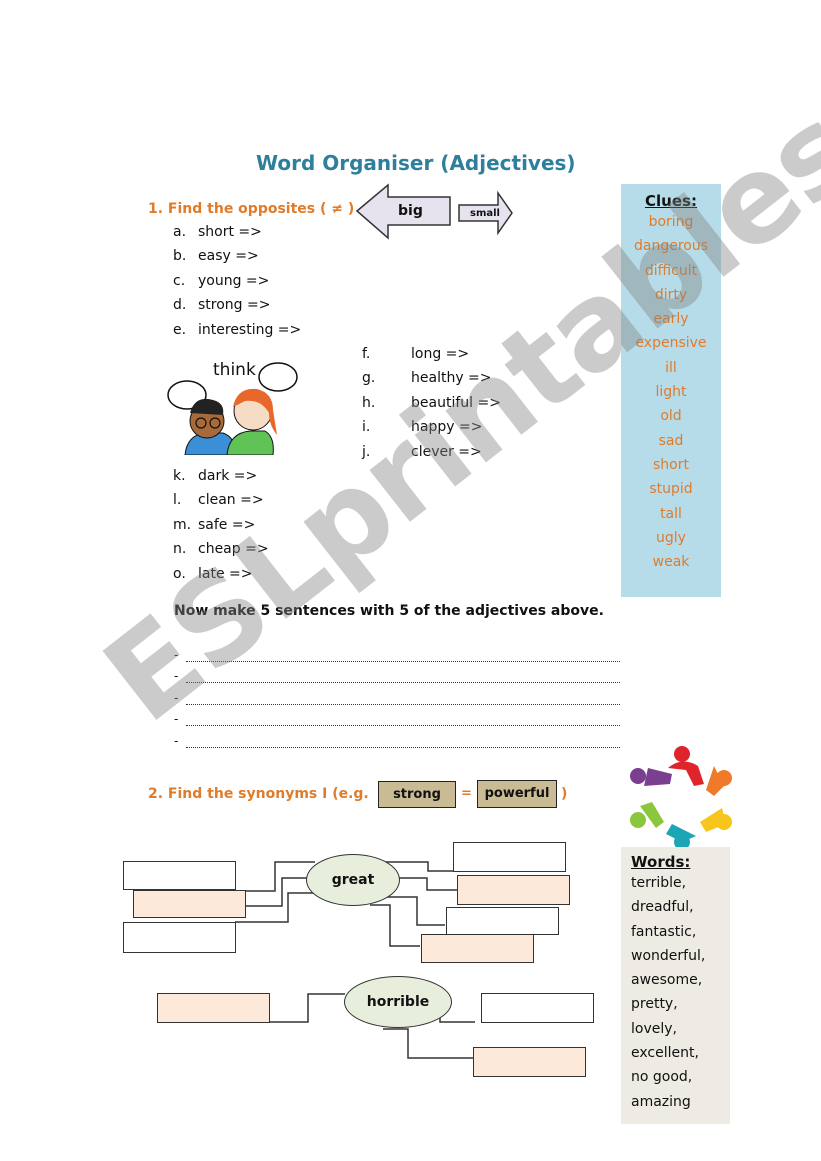  Describe the element at coordinates (665, 1053) in the screenshot. I see `word-item: excellent,` at that location.